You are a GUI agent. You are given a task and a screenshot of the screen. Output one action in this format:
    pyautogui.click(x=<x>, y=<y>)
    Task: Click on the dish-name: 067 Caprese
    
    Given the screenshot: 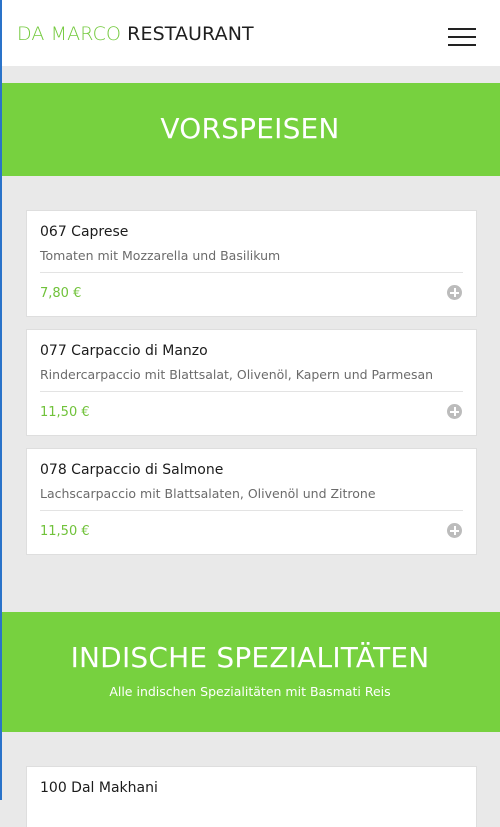 What is the action you would take?
    pyautogui.click(x=84, y=232)
    